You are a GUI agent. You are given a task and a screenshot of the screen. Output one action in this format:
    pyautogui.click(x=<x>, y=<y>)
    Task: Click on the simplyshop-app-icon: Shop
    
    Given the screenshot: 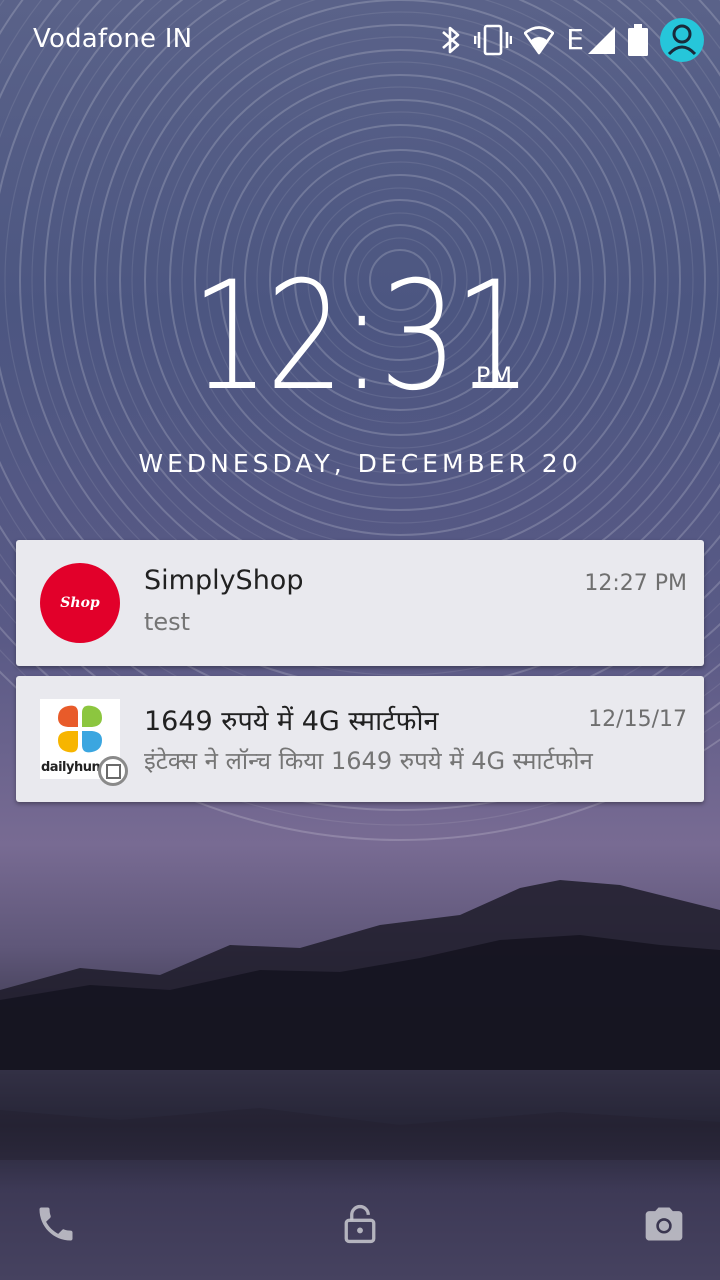 What is the action you would take?
    pyautogui.click(x=80, y=603)
    